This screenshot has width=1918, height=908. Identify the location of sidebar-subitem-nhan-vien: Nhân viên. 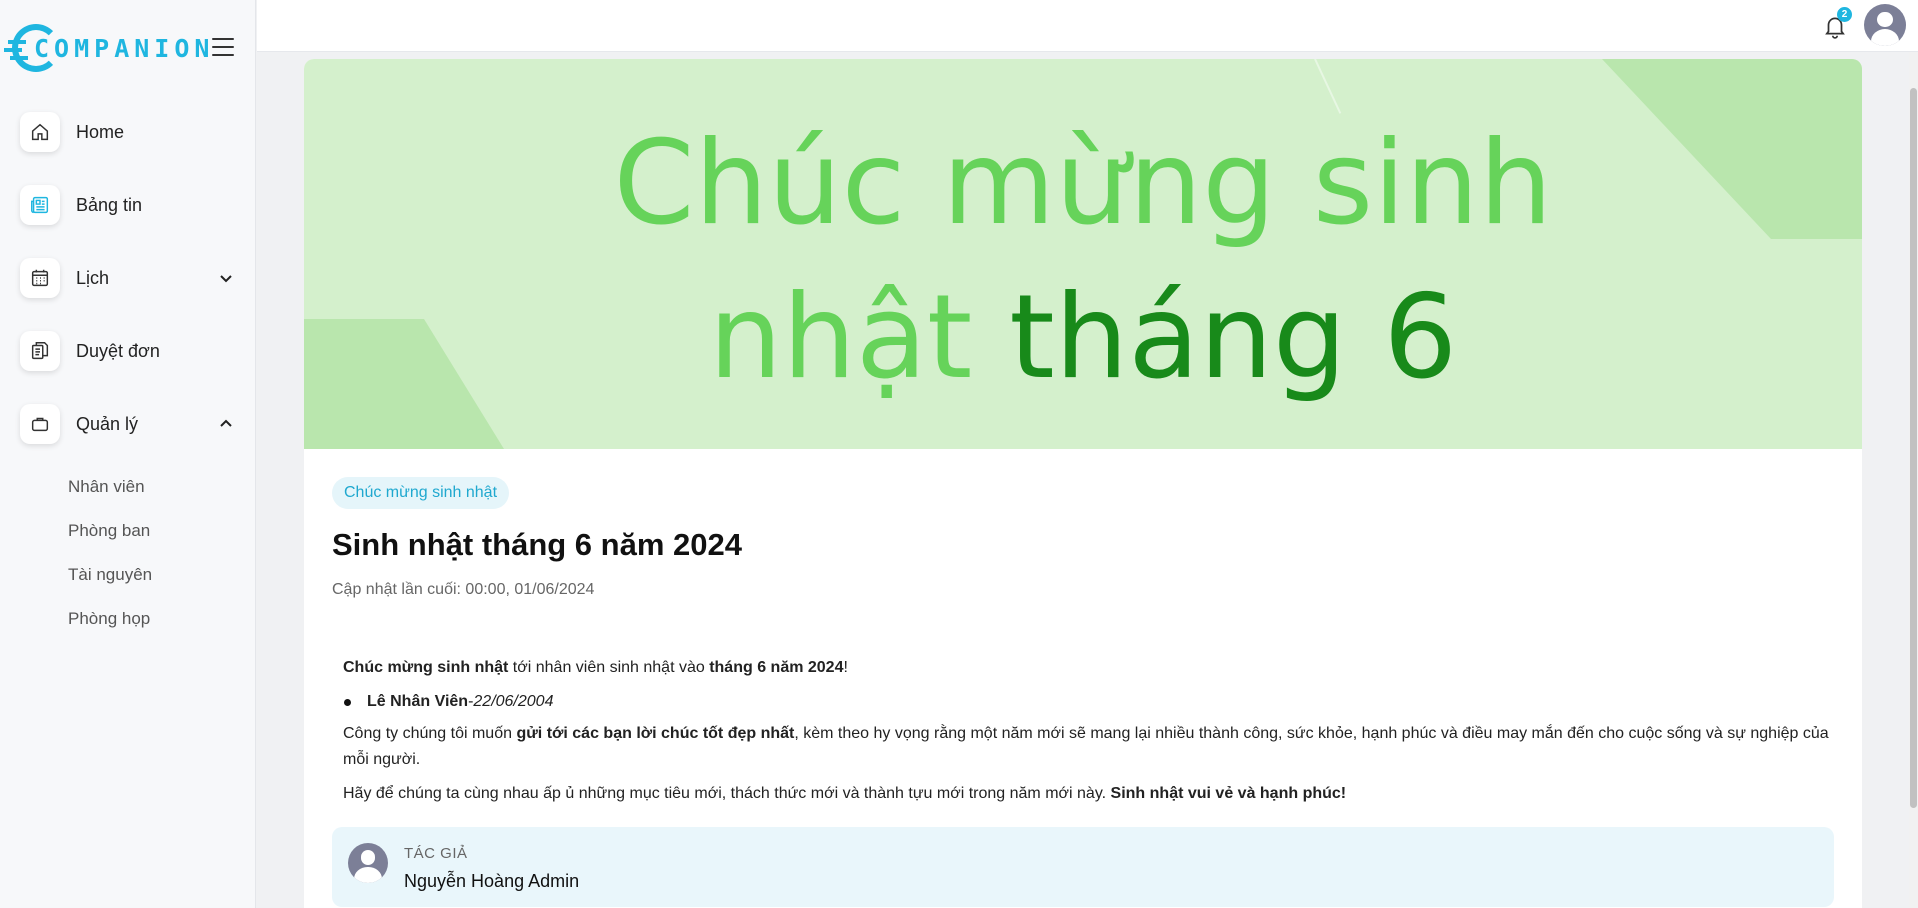
(161, 487).